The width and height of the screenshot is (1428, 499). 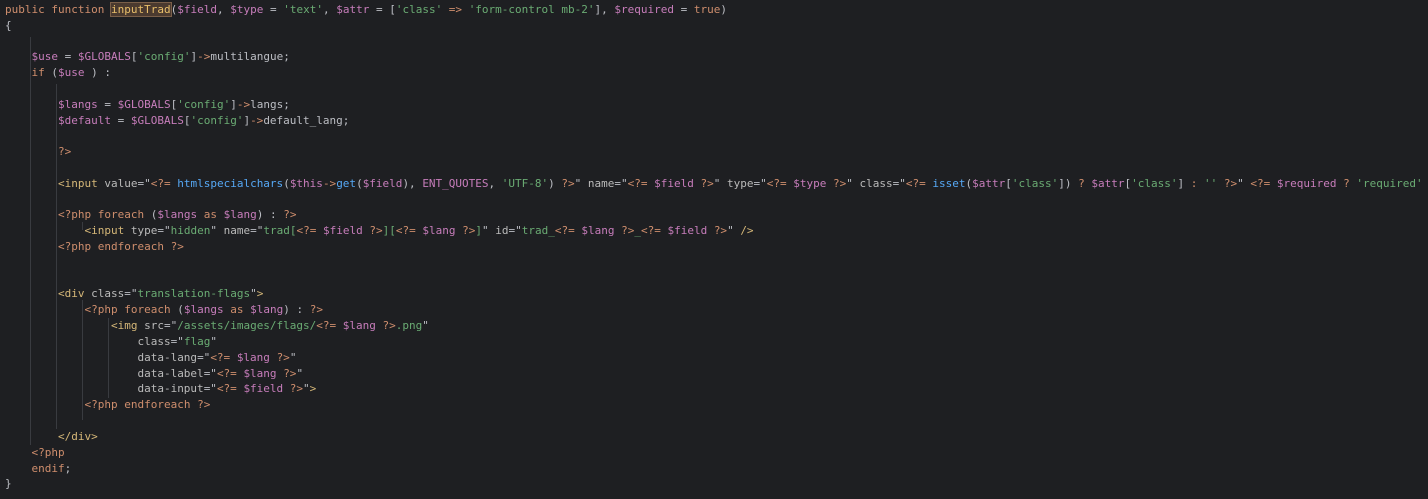 I want to click on code-token: if, so click(x=41, y=72).